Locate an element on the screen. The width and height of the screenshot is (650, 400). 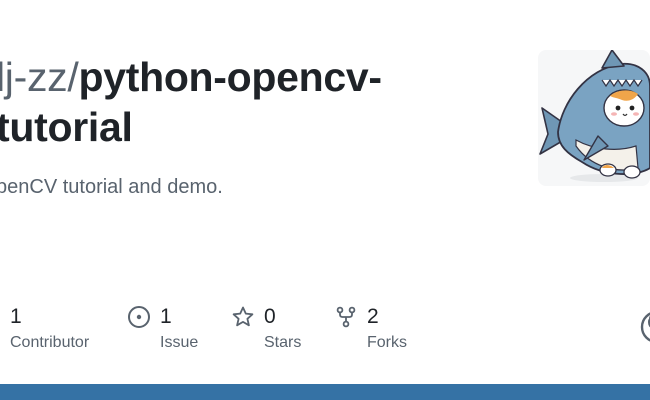
issue-opened-icon is located at coordinates (139, 317).